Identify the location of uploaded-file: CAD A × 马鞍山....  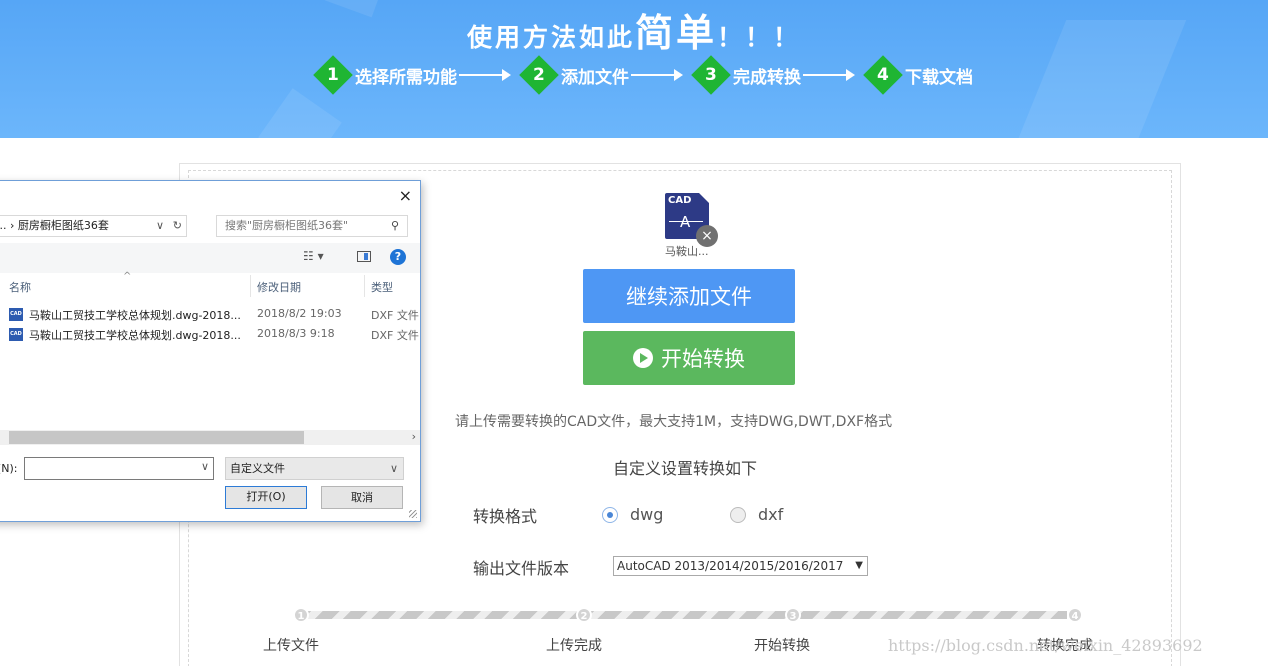
(695, 225).